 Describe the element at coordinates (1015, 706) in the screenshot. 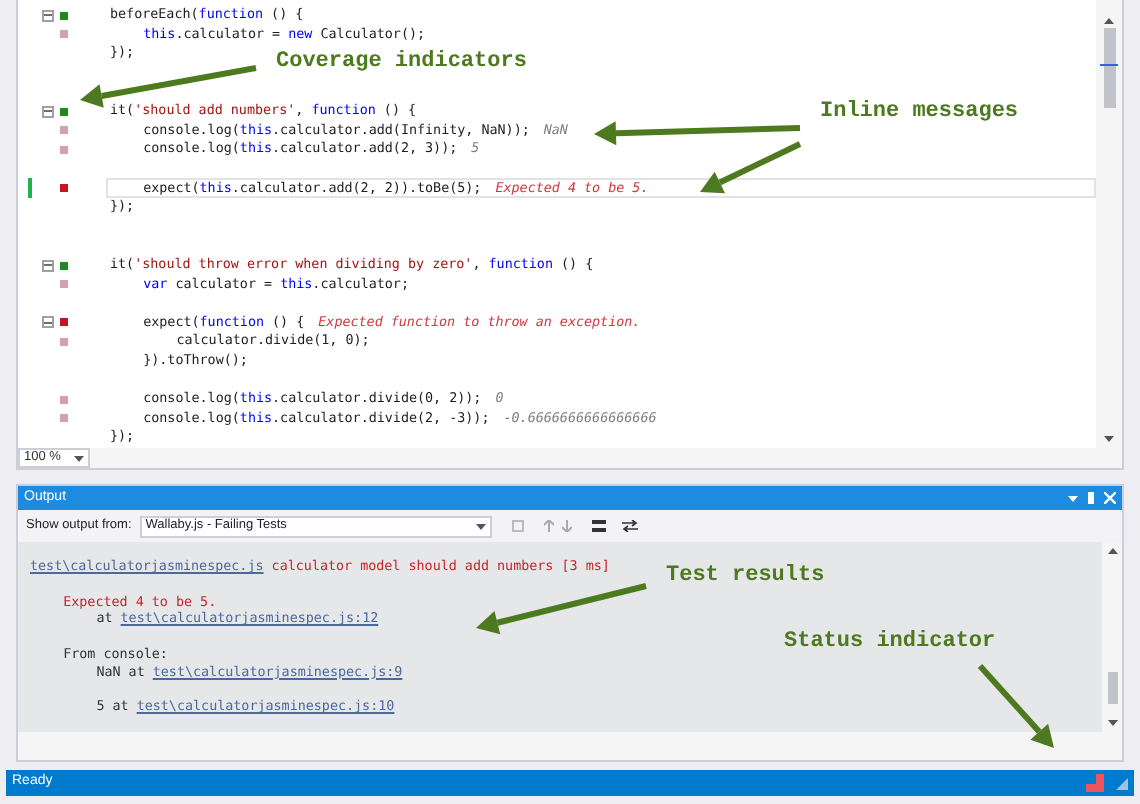

I see `arrow` at that location.